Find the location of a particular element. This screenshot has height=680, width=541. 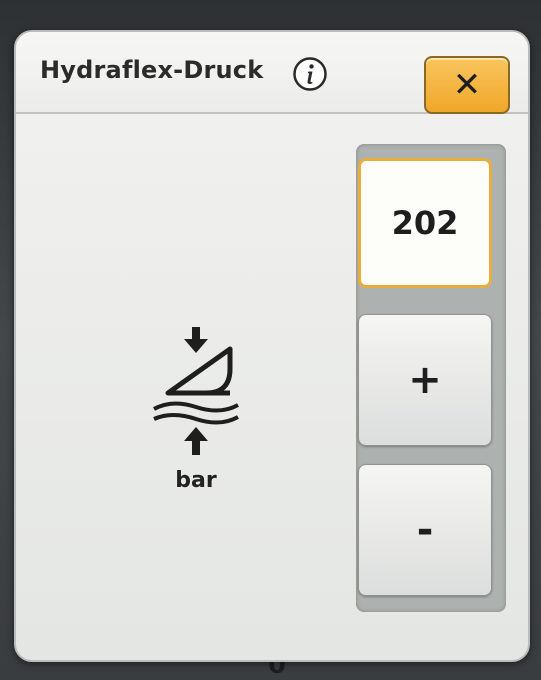

dialog-title-bar: Hydraflex-Druck ✕ is located at coordinates (272, 73).